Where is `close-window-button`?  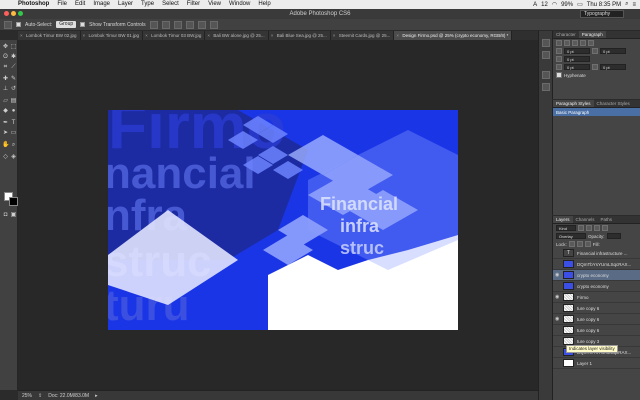
close-window-button is located at coordinates (6, 13).